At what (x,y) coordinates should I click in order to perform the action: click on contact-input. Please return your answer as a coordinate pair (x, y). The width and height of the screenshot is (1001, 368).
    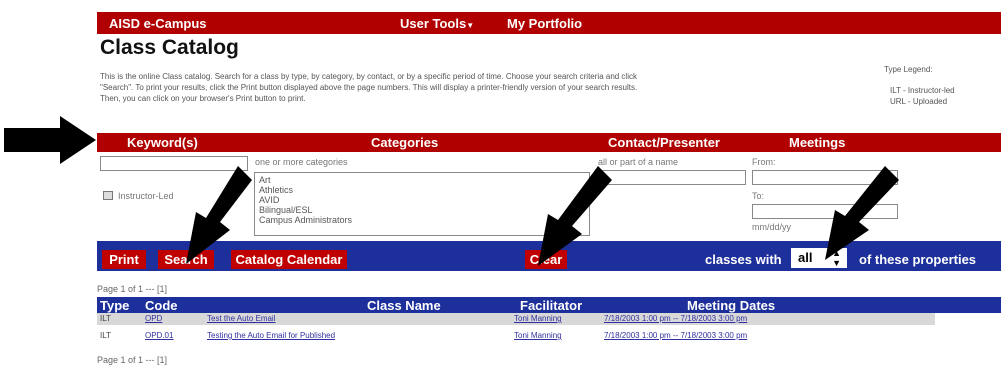
    Looking at the image, I should click on (672, 177).